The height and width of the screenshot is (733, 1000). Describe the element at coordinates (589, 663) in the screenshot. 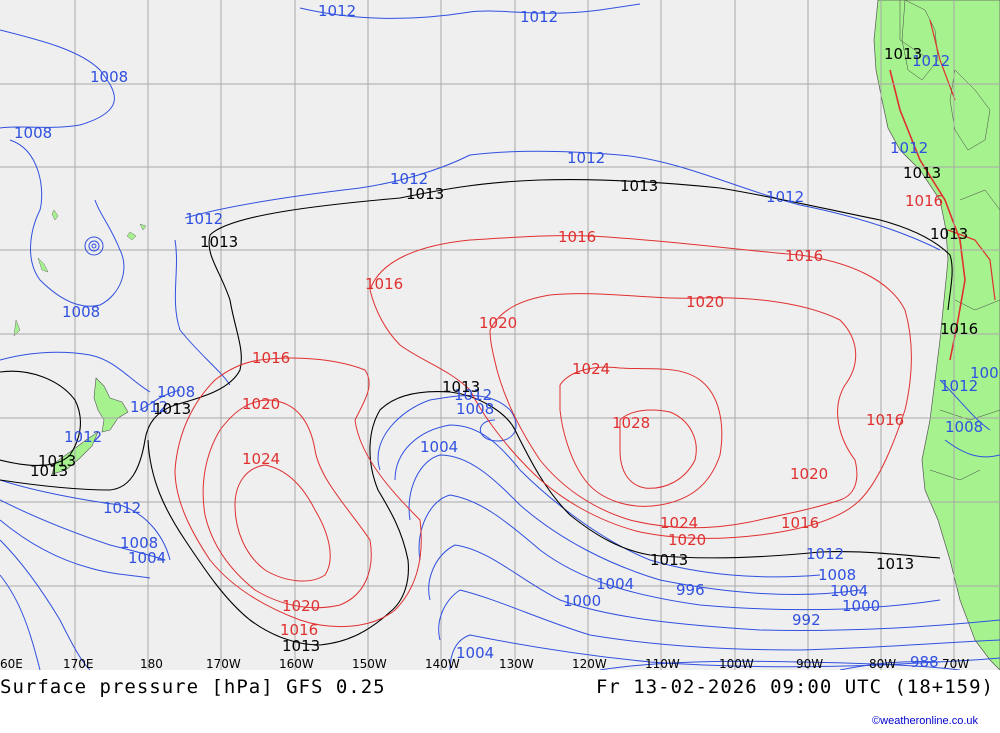

I see `lon-tick: 120W` at that location.